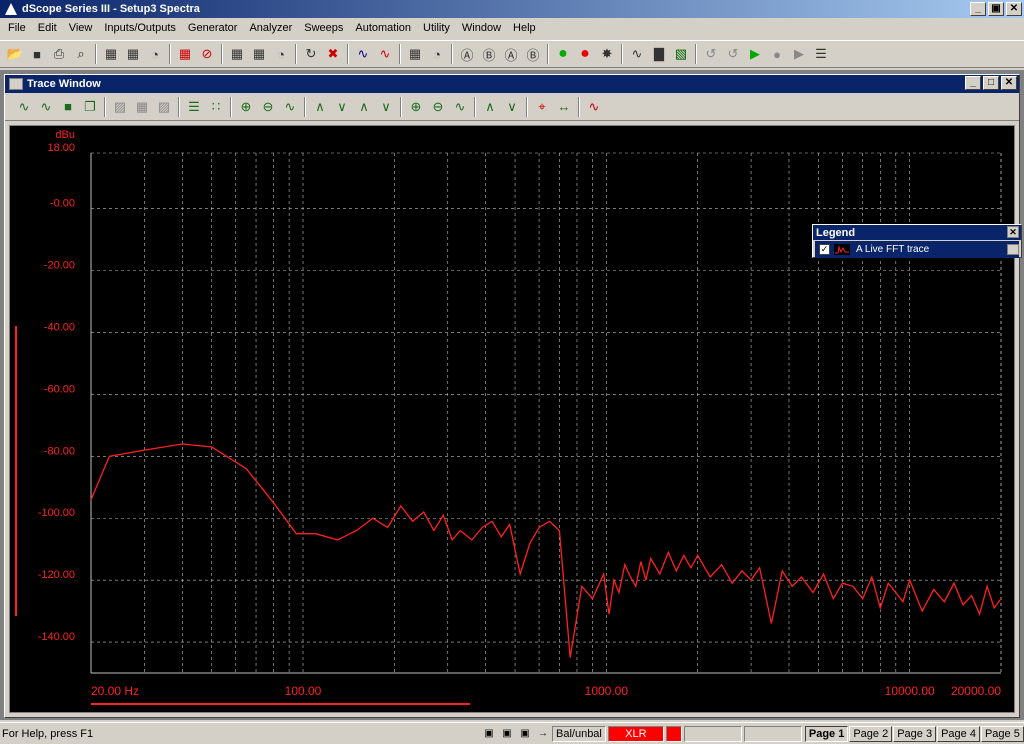 This screenshot has width=1024, height=744. What do you see at coordinates (826, 733) in the screenshot?
I see `page-tab-1: Page 1` at bounding box center [826, 733].